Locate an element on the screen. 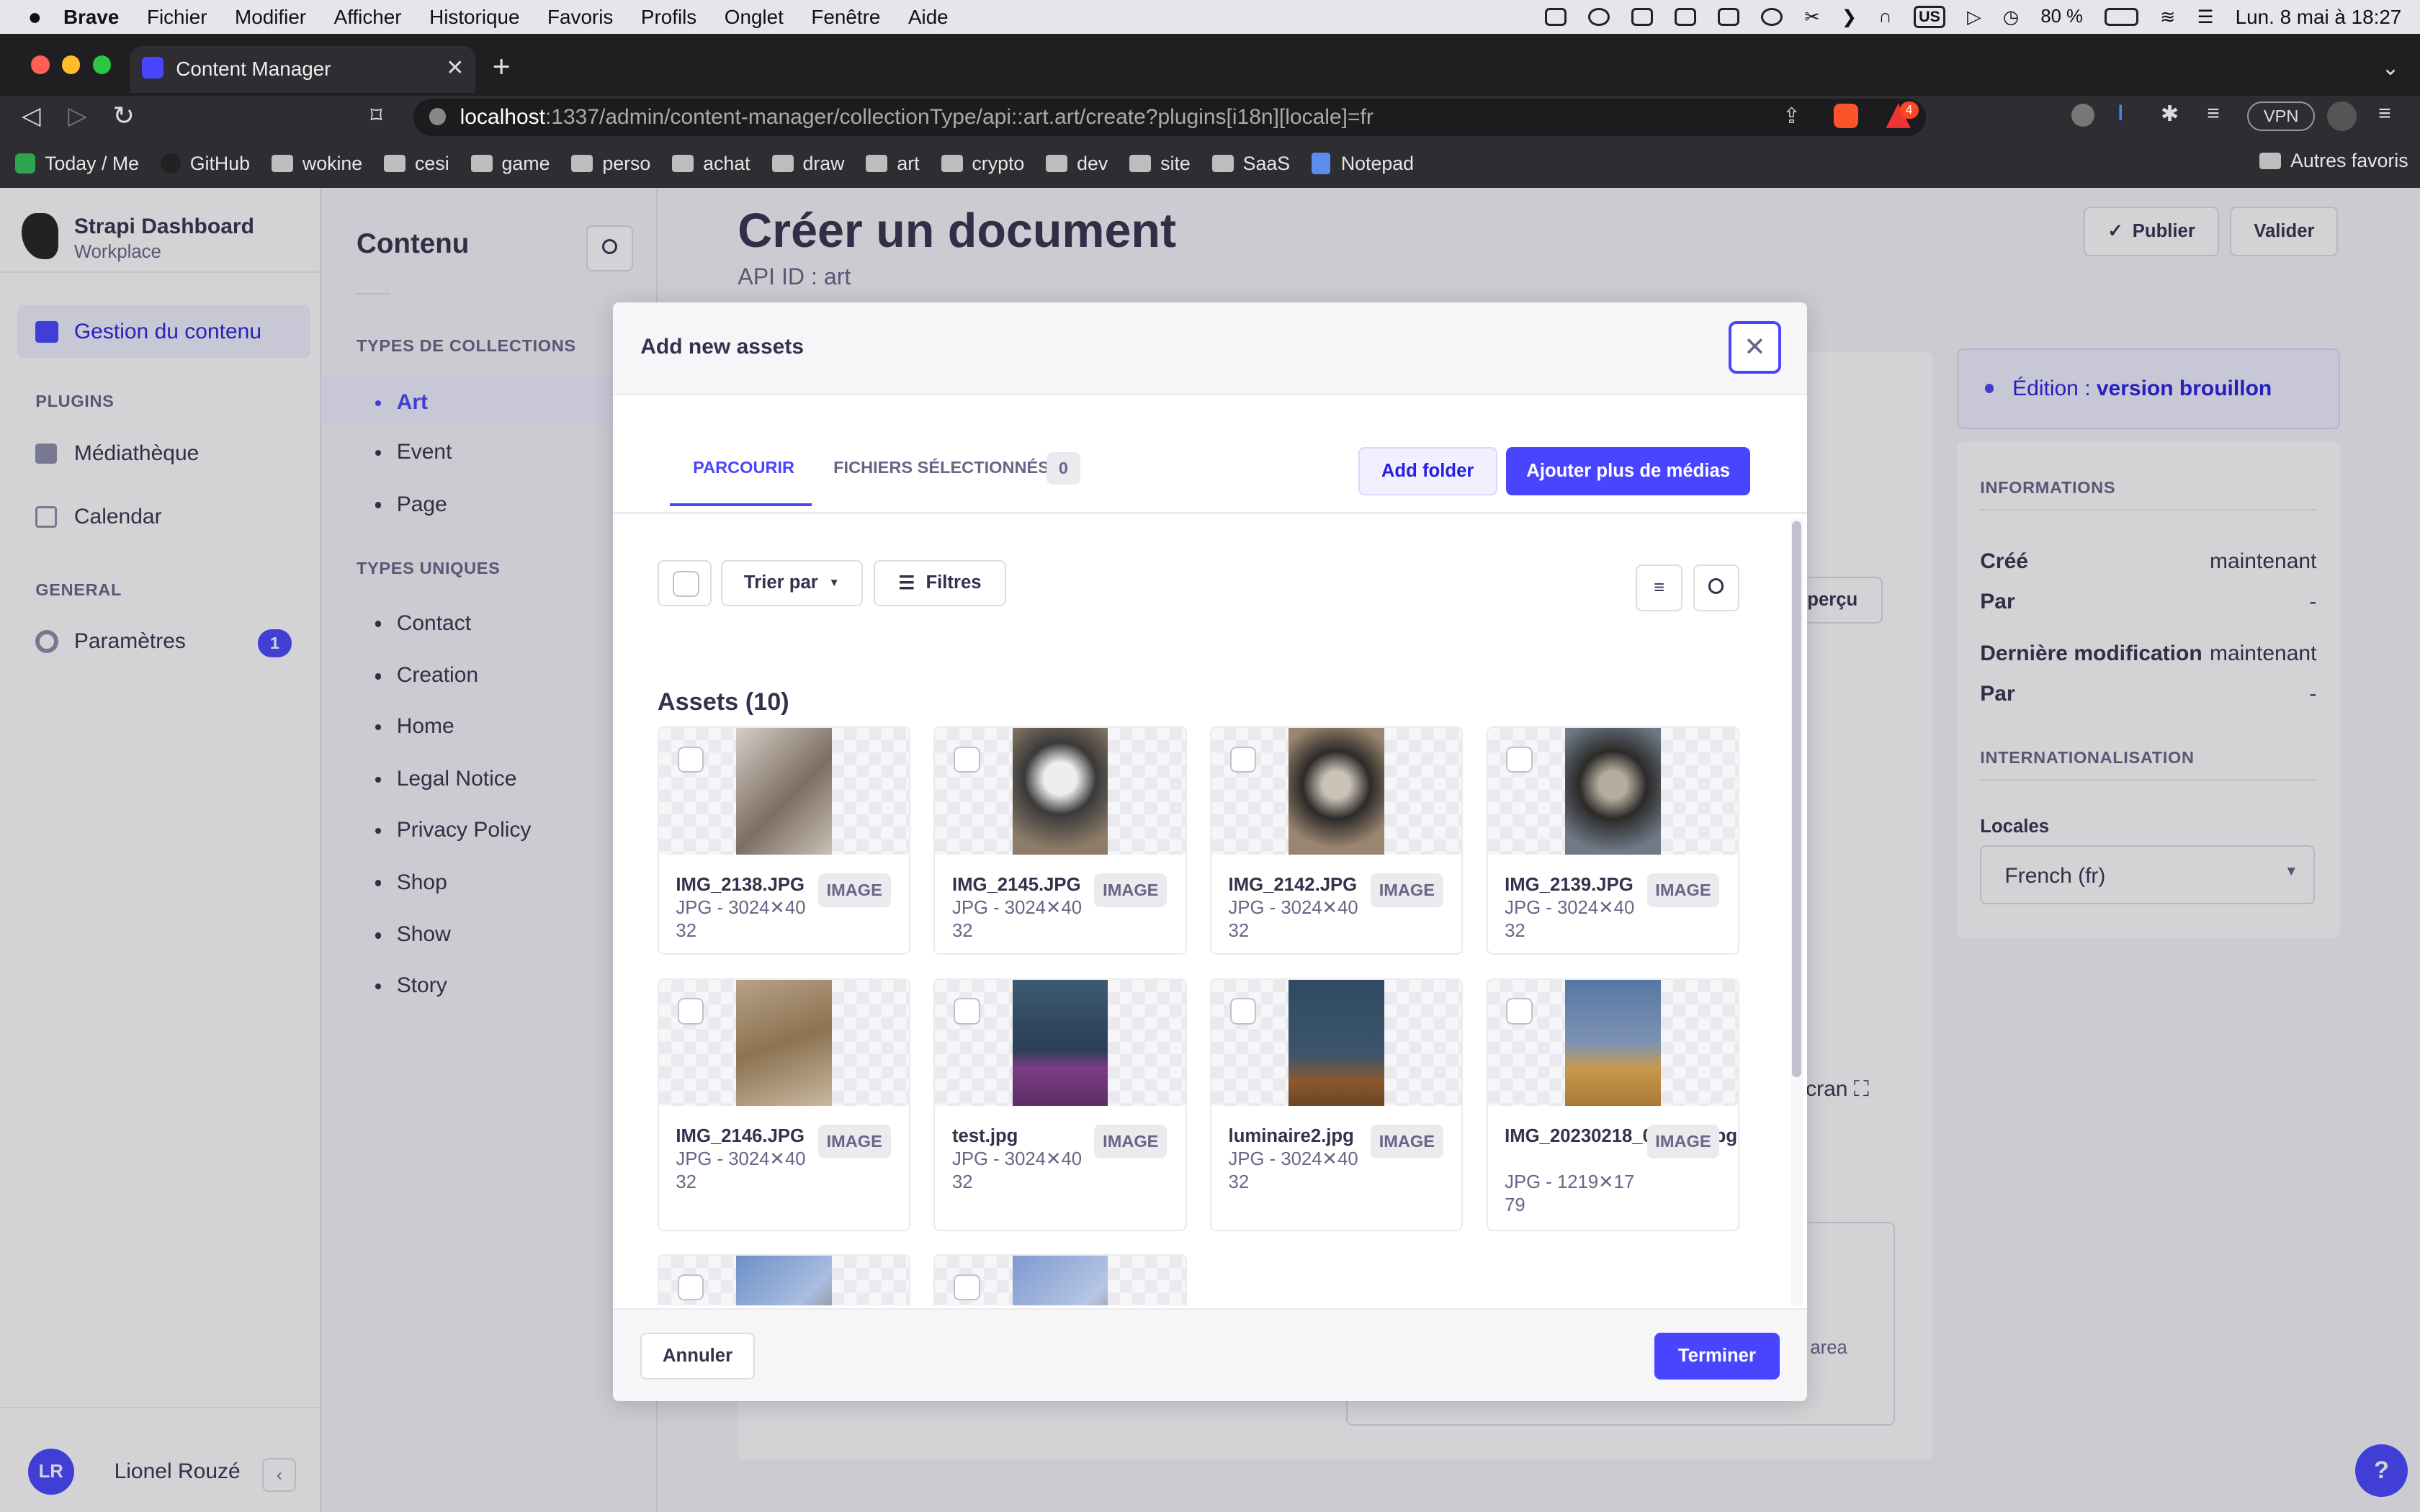 This screenshot has height=1512, width=2420. tab-selected-files: FICHIERS SÉLECTIONNÉS is located at coordinates (941, 467).